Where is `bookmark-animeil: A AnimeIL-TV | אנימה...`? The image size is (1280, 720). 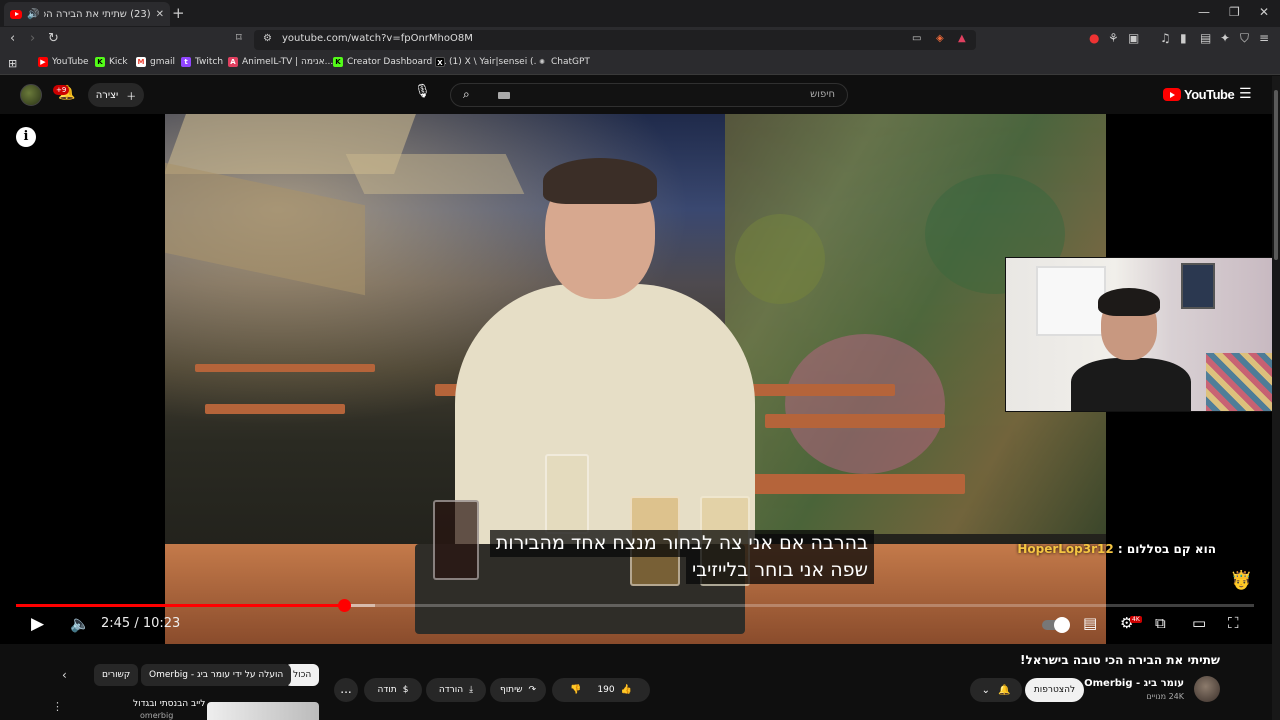 bookmark-animeil: A AnimeIL-TV | אנימה... is located at coordinates (280, 62).